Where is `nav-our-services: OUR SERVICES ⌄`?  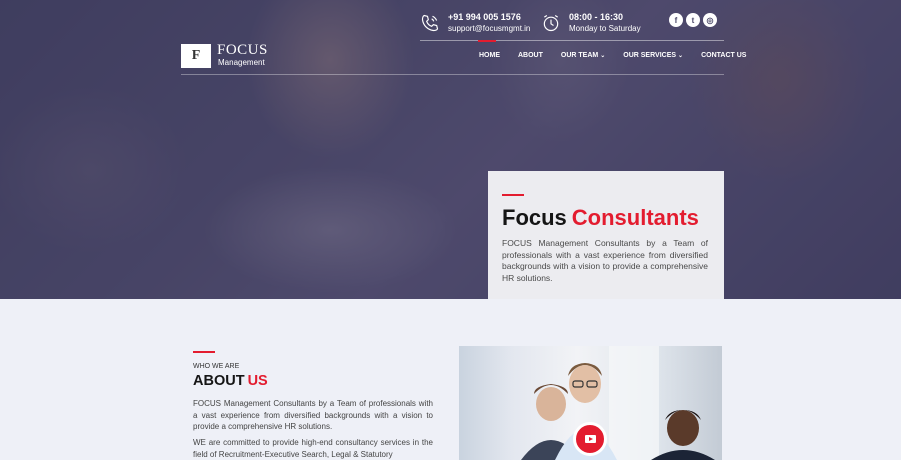 nav-our-services: OUR SERVICES ⌄ is located at coordinates (653, 55).